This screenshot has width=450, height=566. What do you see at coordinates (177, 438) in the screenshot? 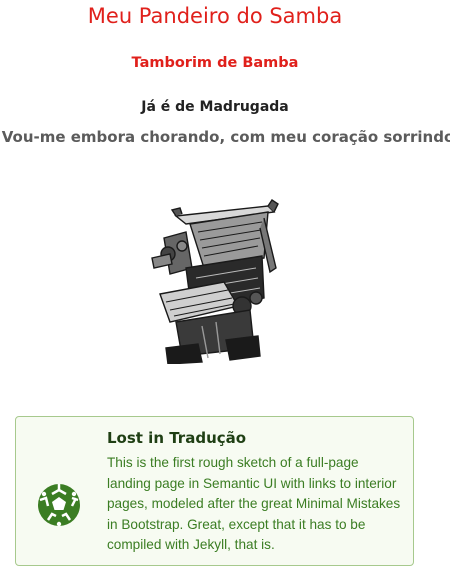
I see `card-title: Lost in Tradução` at bounding box center [177, 438].